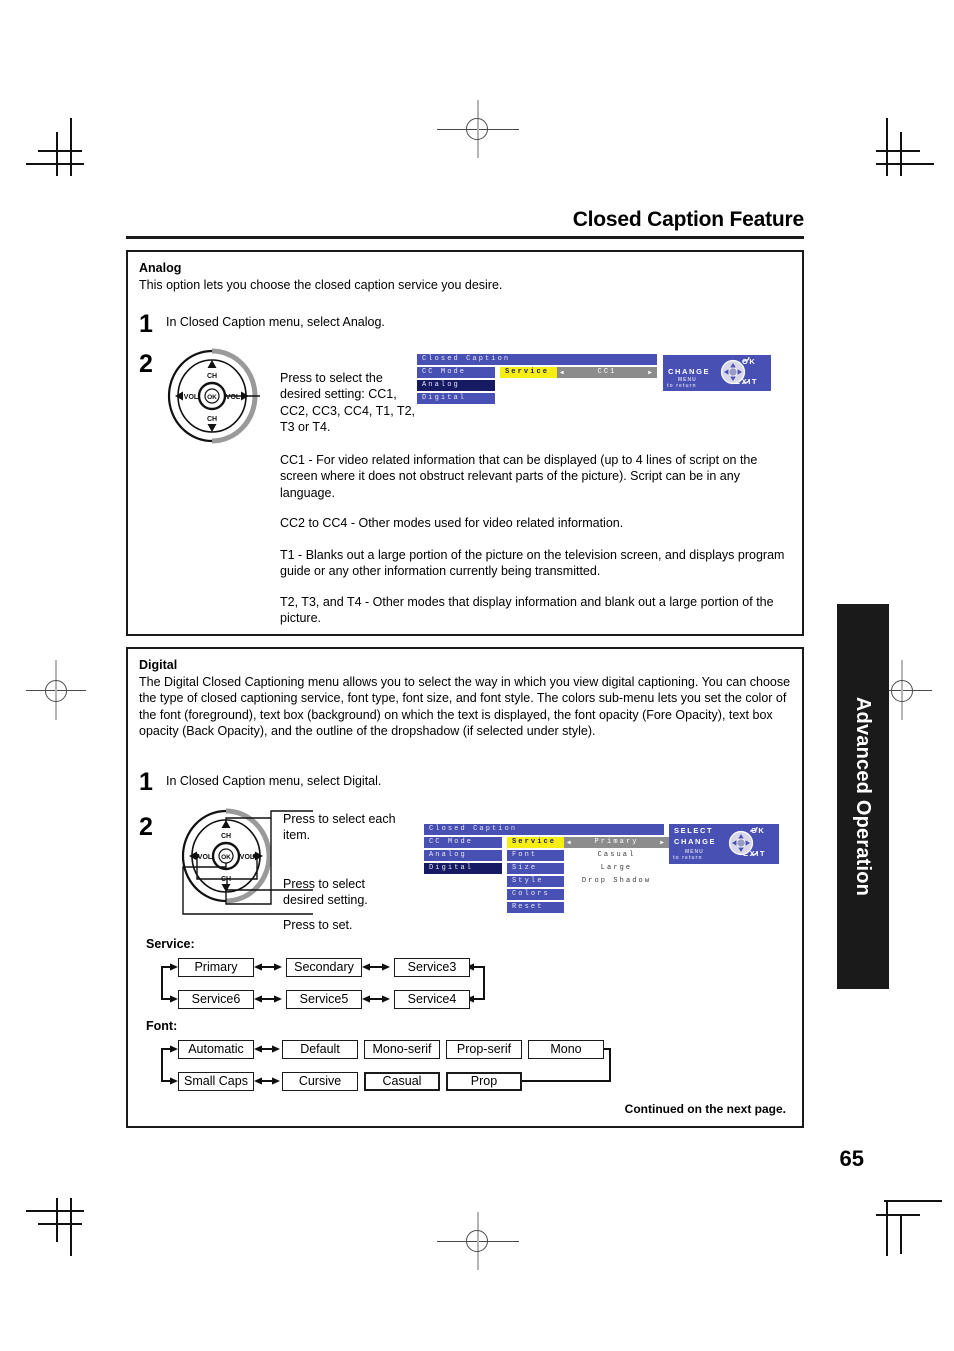 The width and height of the screenshot is (954, 1351). Describe the element at coordinates (432, 999) in the screenshot. I see `service-box-service4: Service4` at that location.